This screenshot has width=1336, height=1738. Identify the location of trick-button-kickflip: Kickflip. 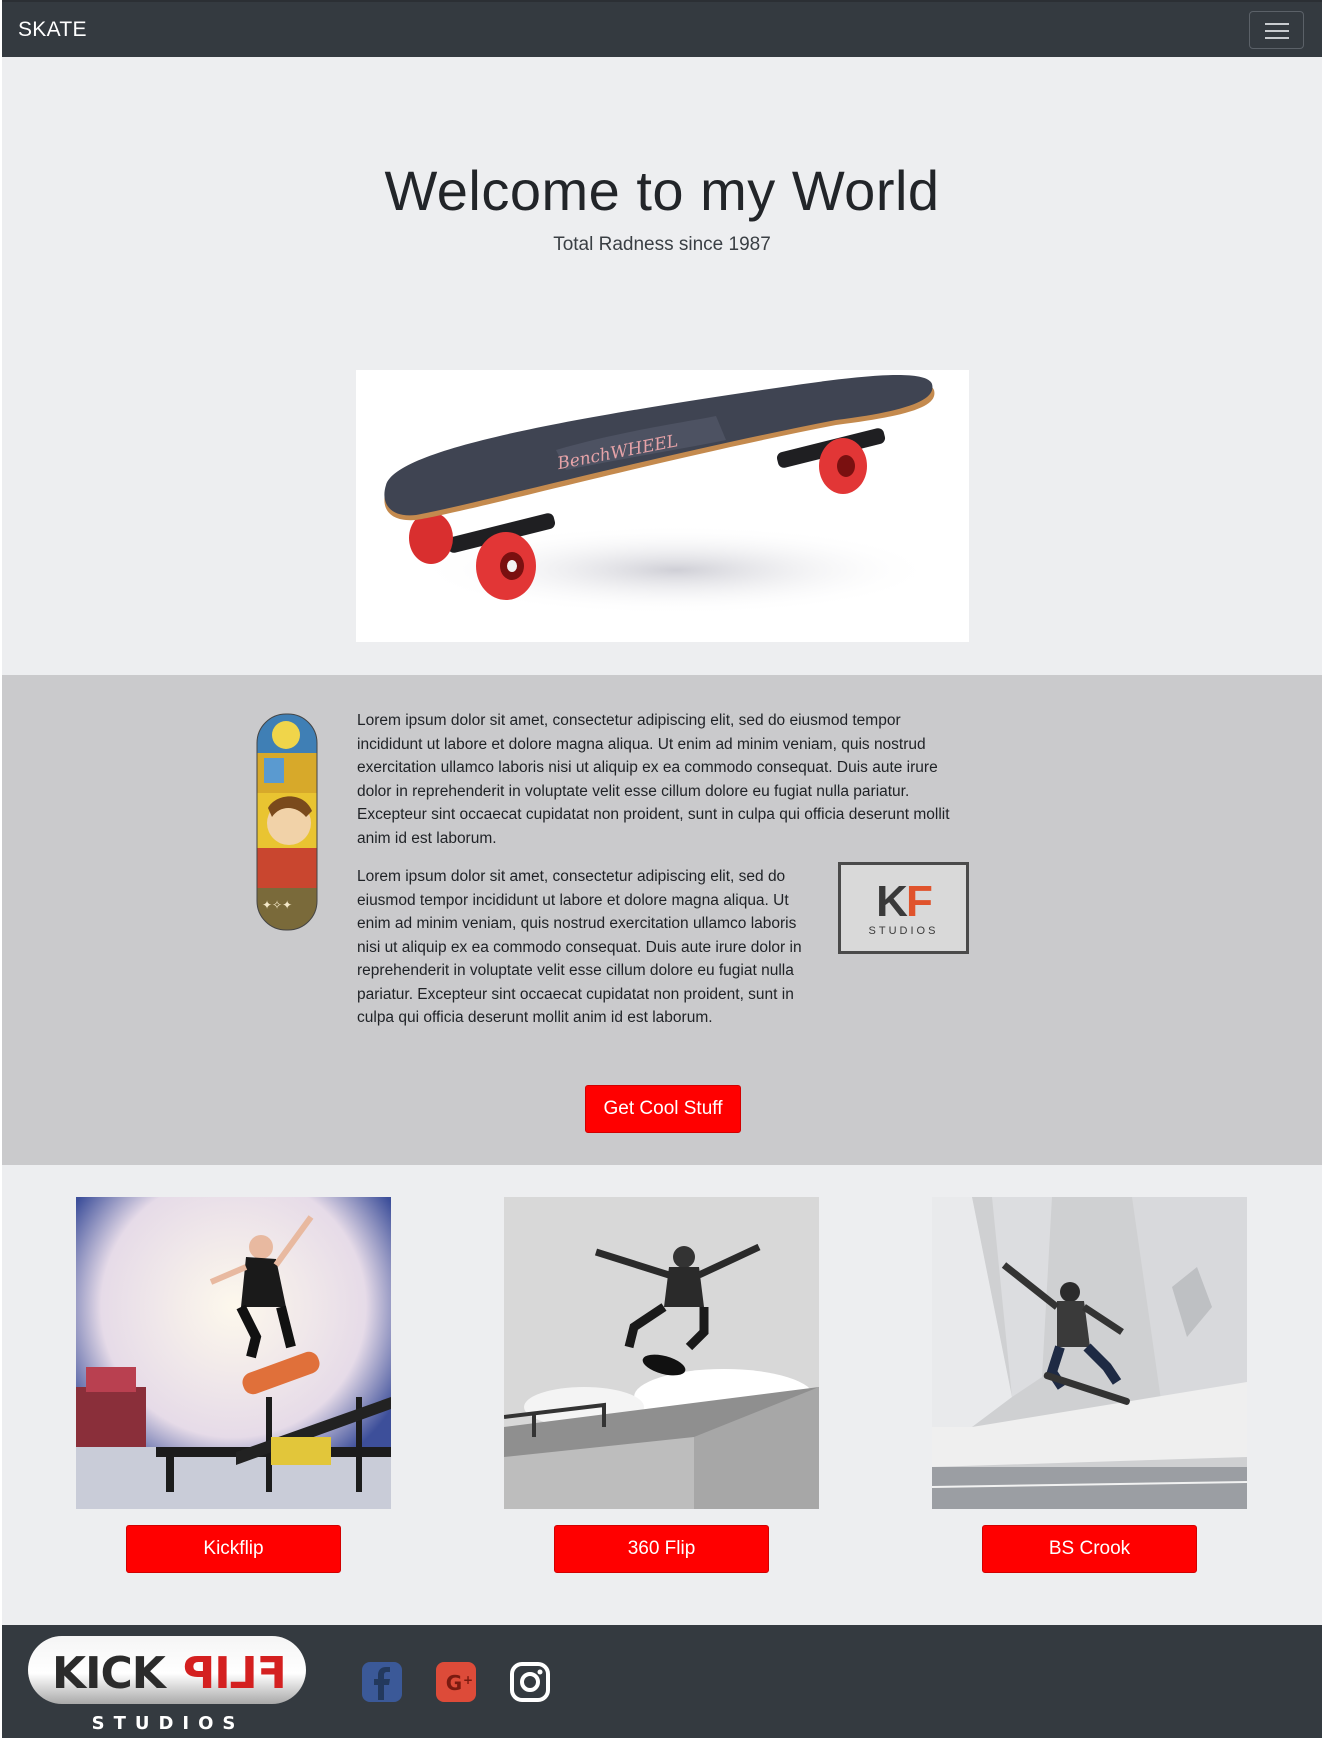
(233, 1549).